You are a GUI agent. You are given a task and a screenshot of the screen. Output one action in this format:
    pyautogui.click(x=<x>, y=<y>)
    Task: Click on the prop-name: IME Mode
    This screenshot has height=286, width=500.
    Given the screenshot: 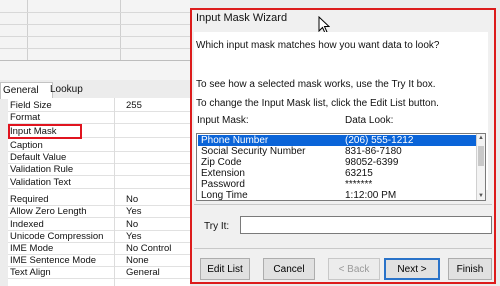 What is the action you would take?
    pyautogui.click(x=32, y=248)
    